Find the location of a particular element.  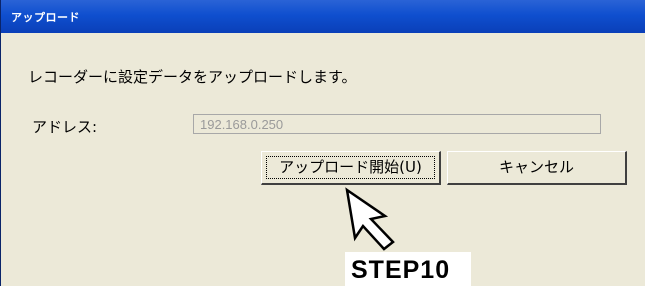

upload-message: レコーダーに設定データをアップロードします。 is located at coordinates (192, 77).